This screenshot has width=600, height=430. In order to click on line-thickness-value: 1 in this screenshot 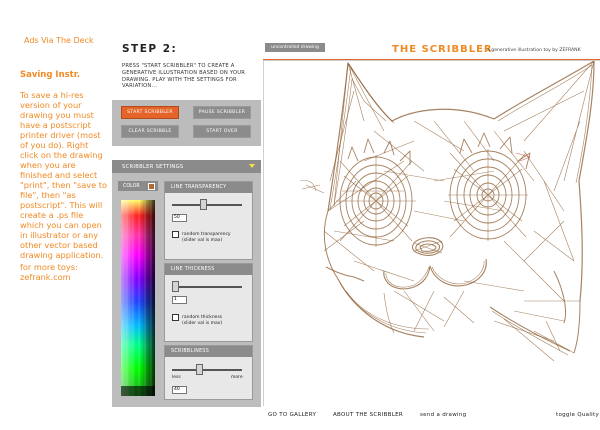, I will do `click(179, 300)`.